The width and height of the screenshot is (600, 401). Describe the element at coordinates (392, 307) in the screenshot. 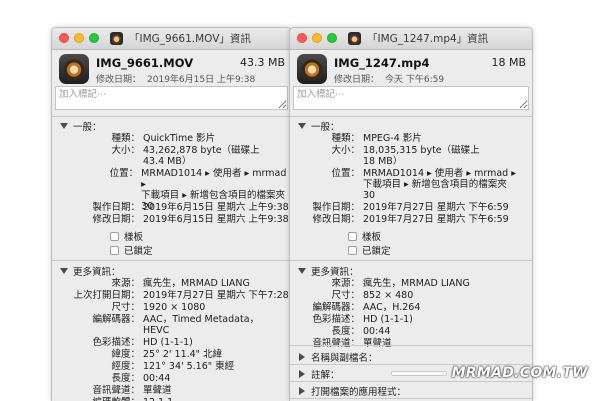

I see `field-value: AAC，H.264` at that location.